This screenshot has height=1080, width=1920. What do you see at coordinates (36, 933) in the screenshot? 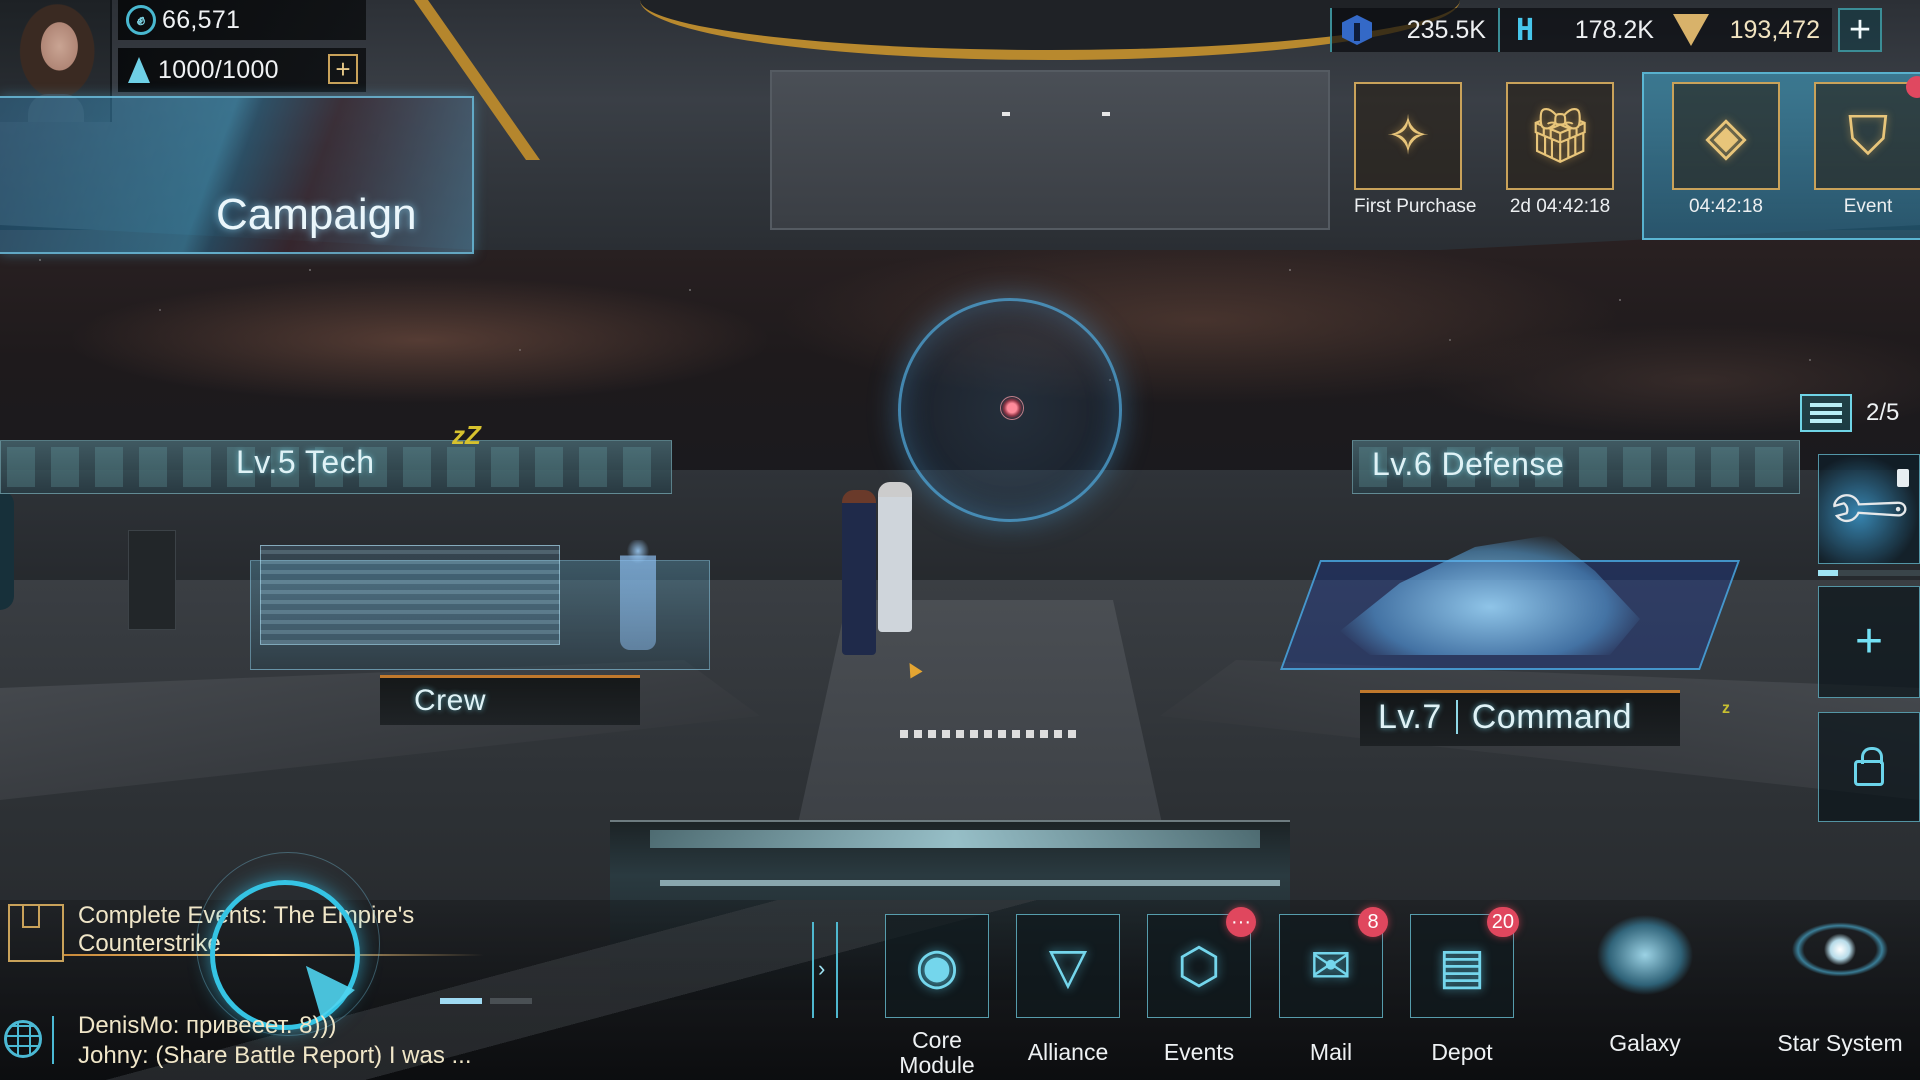
I see `bookmark-quest-icon` at bounding box center [36, 933].